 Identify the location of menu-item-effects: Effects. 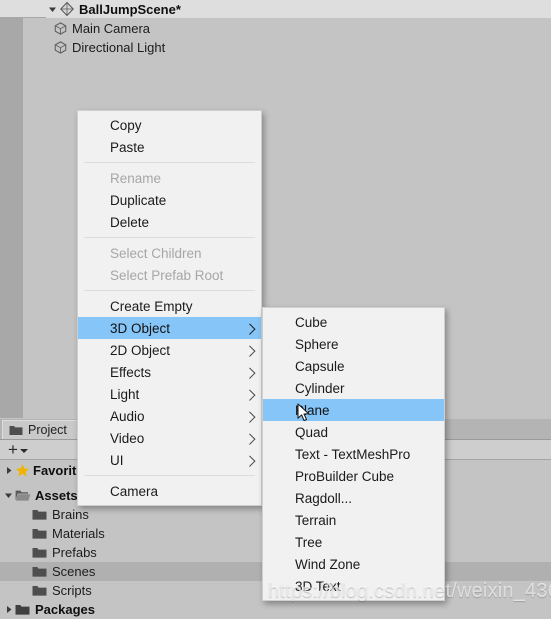
(169, 372).